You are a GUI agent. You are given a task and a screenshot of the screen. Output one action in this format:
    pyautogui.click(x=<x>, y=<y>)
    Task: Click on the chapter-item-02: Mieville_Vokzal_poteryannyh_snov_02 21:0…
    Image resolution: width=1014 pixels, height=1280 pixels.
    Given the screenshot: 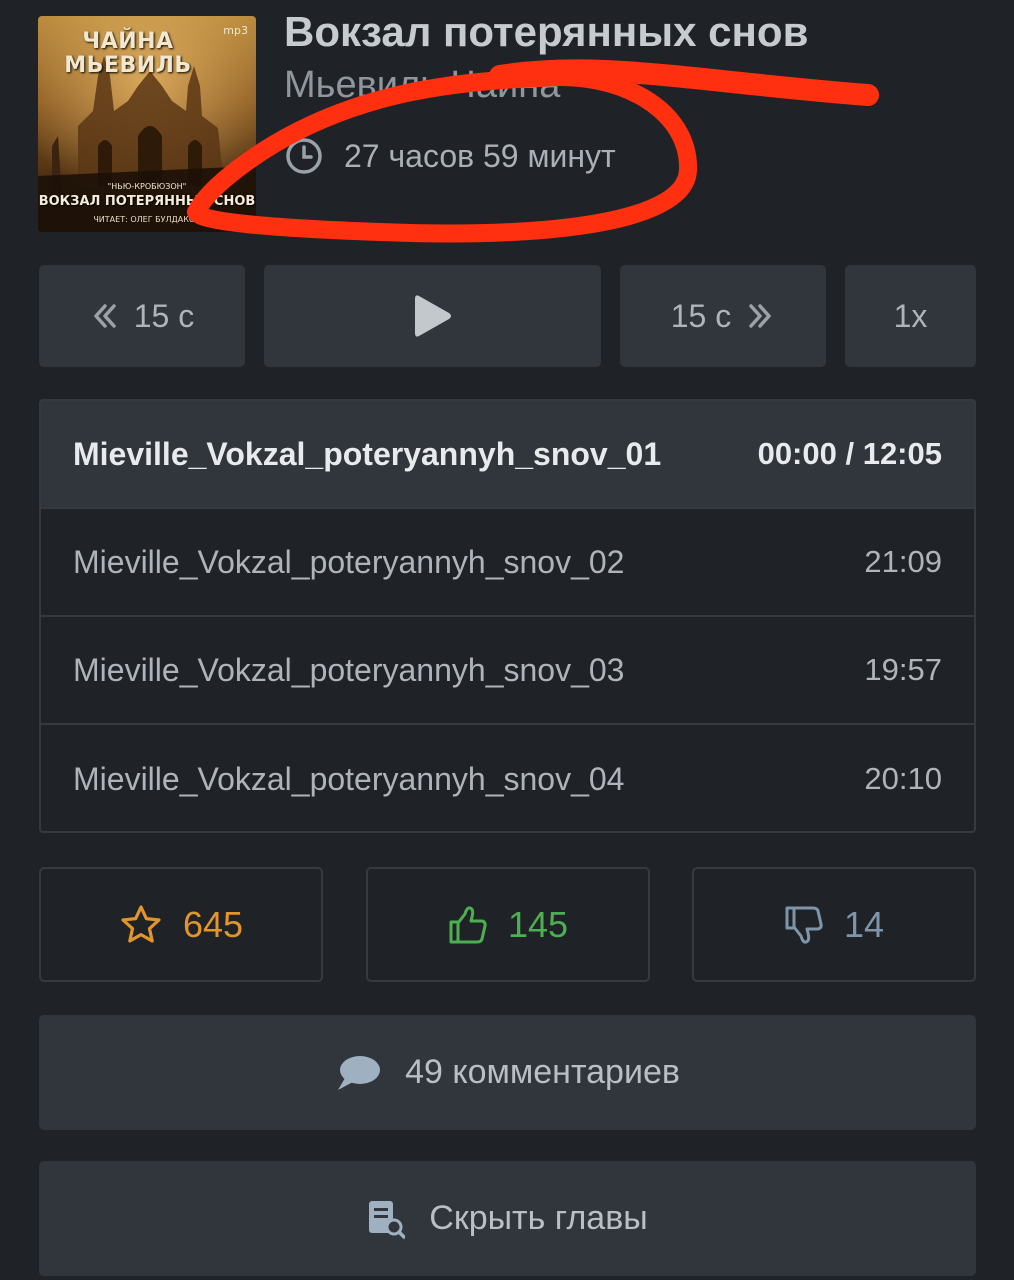 What is the action you would take?
    pyautogui.click(x=507, y=563)
    